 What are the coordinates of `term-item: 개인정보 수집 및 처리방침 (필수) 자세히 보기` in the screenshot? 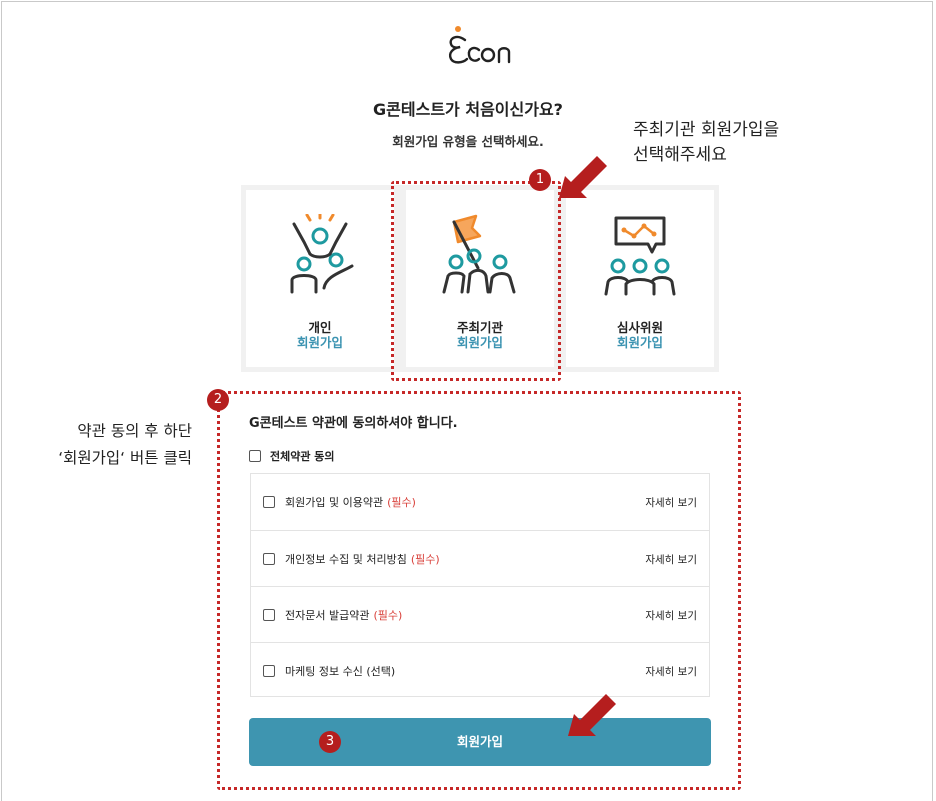 It's located at (480, 558).